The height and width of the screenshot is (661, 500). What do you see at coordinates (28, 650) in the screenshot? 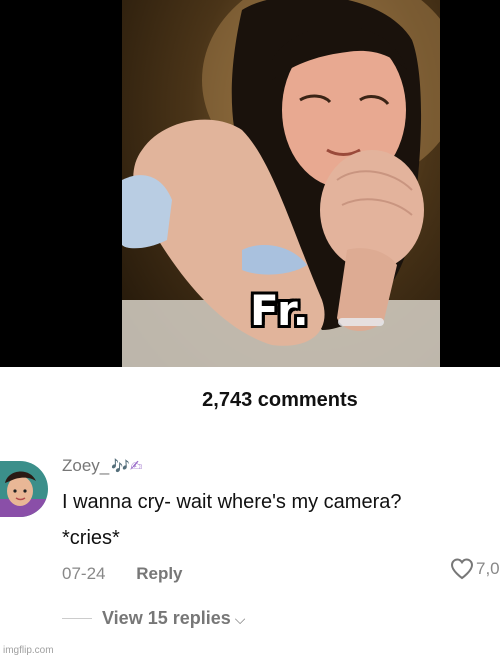
I see `watermark: imgflip.com` at bounding box center [28, 650].